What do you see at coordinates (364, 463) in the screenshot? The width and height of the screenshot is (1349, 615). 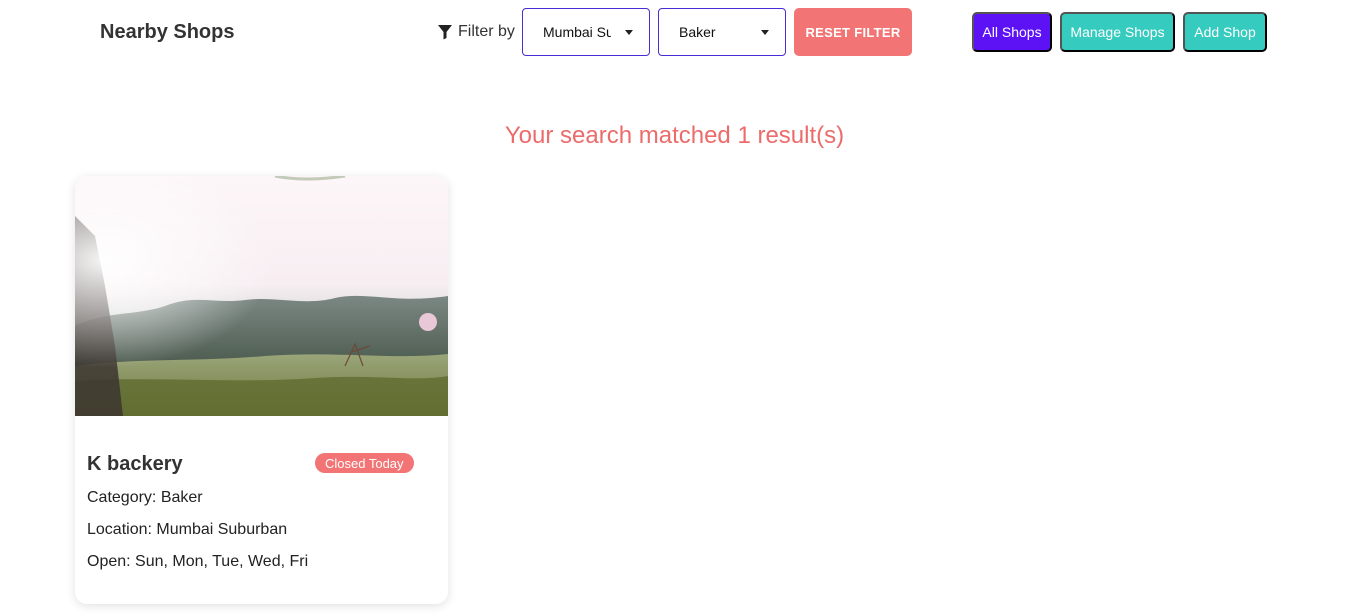 I see `status-badge: Closed Today` at bounding box center [364, 463].